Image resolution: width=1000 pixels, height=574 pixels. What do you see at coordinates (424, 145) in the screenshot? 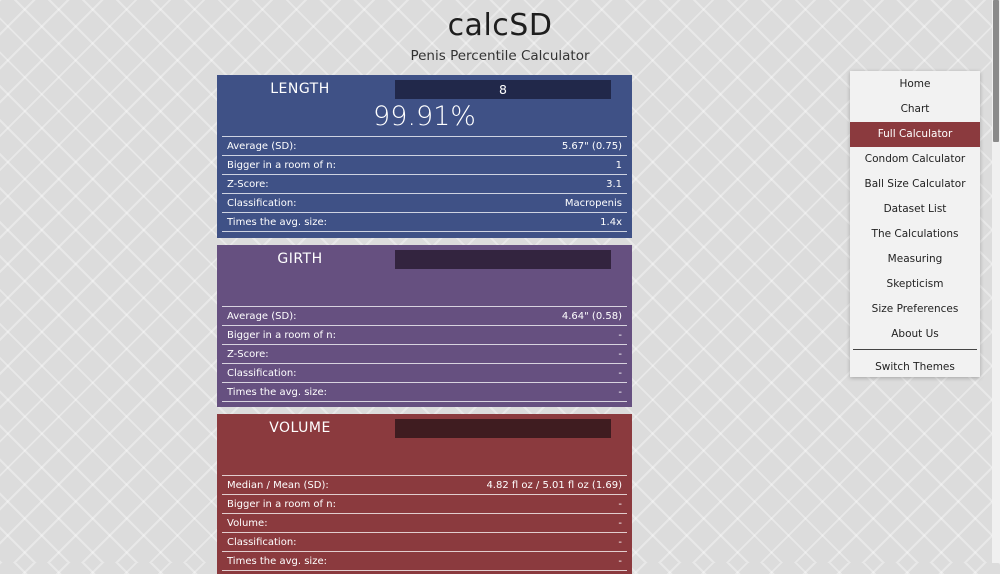
I see `length-stat-row: Average (SD): 5.67" (0.75)` at bounding box center [424, 145].